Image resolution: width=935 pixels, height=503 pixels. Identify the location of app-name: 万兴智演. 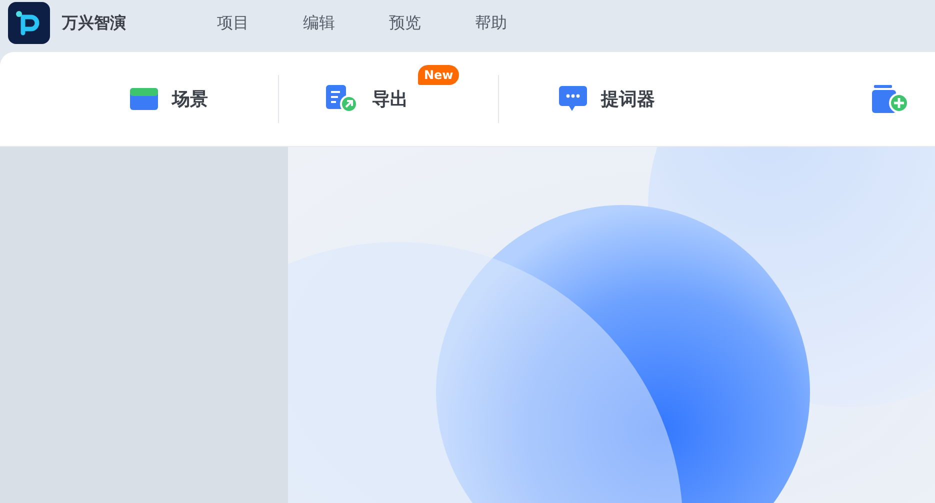
(94, 23).